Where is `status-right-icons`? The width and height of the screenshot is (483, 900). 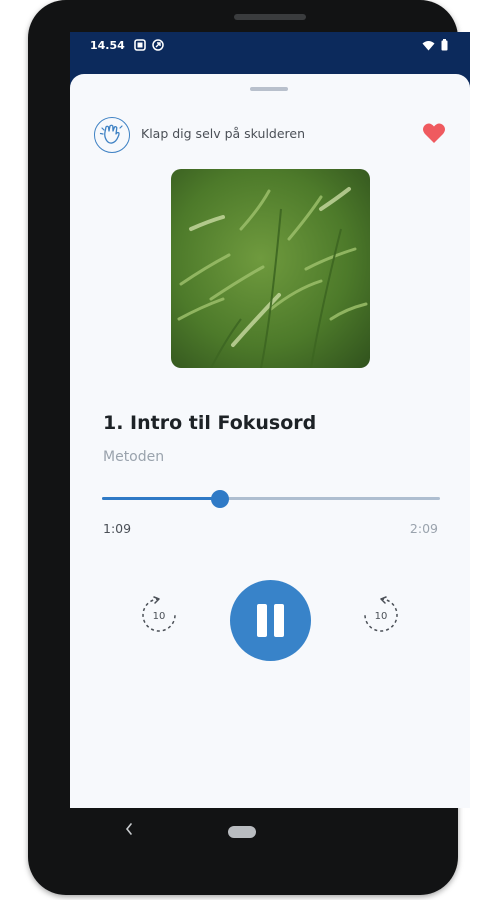 status-right-icons is located at coordinates (435, 45).